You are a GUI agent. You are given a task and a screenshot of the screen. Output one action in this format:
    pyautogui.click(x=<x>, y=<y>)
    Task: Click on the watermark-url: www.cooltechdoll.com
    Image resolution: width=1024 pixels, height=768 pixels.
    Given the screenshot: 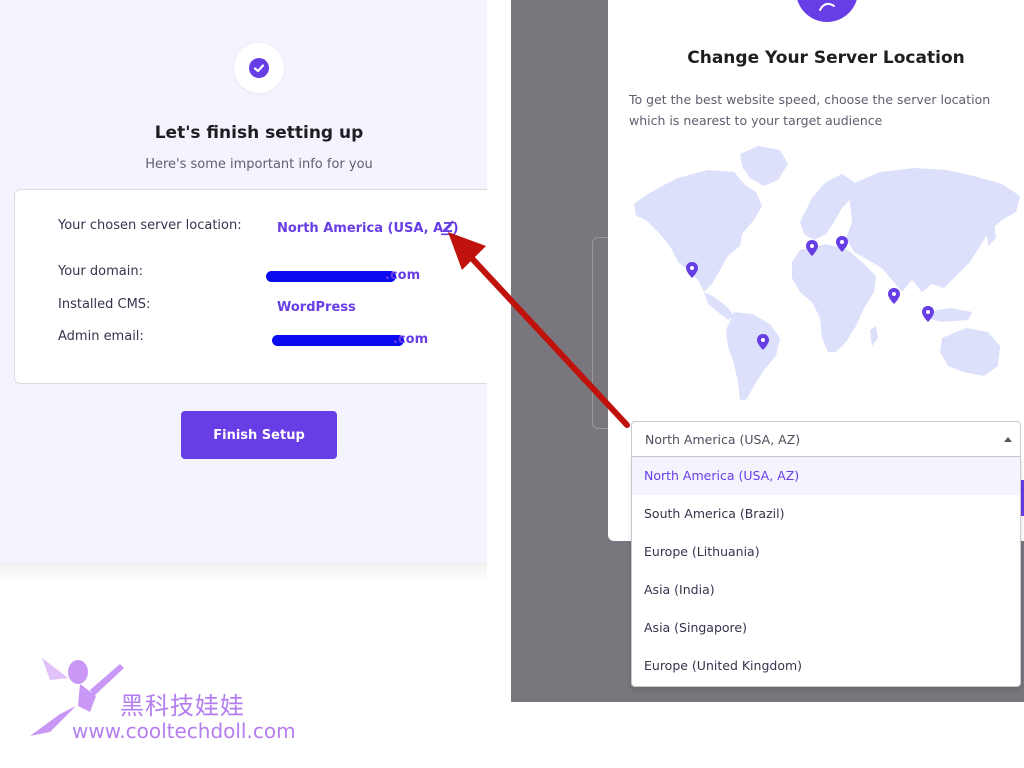 What is the action you would take?
    pyautogui.click(x=184, y=731)
    